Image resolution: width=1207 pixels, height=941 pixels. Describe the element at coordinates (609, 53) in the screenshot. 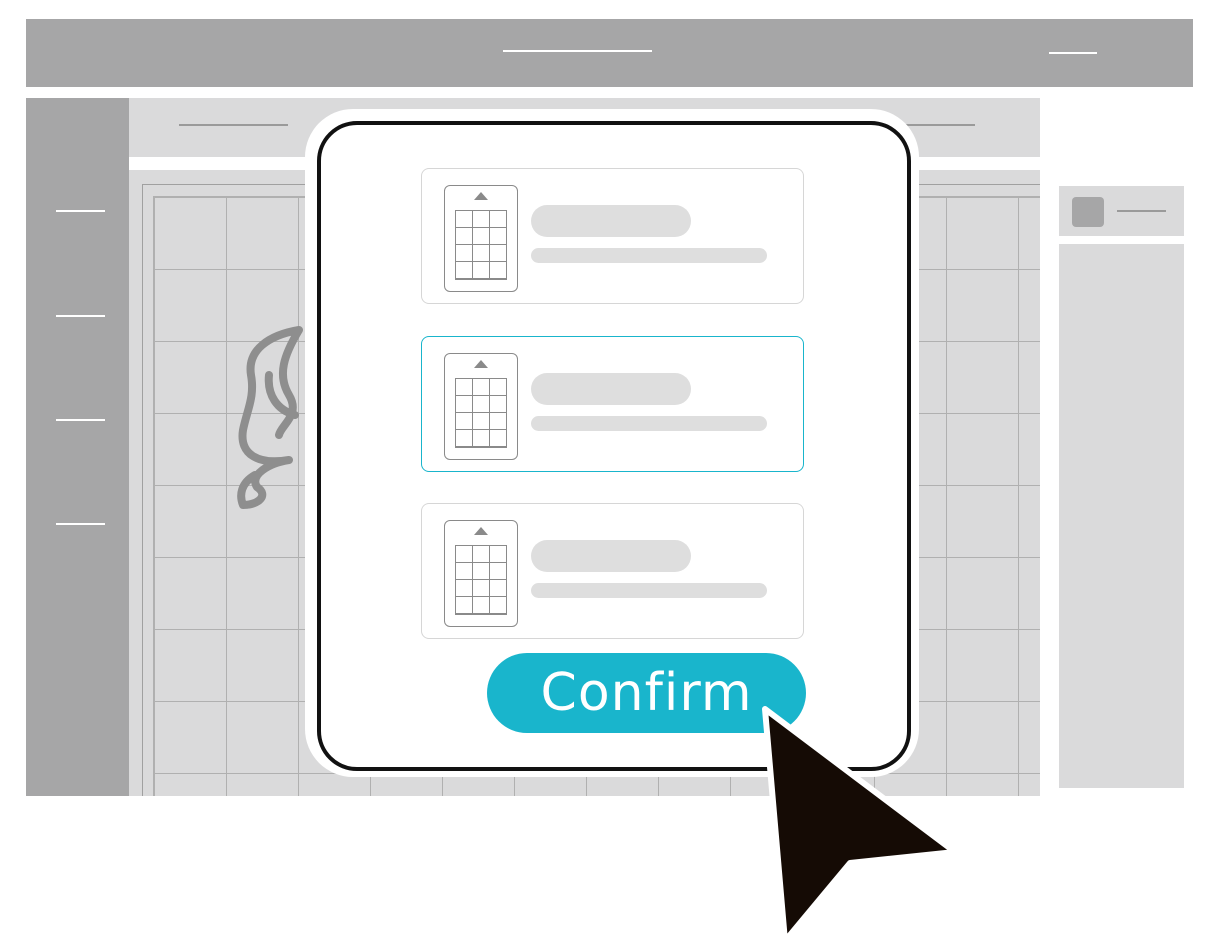

I see `top-bar` at that location.